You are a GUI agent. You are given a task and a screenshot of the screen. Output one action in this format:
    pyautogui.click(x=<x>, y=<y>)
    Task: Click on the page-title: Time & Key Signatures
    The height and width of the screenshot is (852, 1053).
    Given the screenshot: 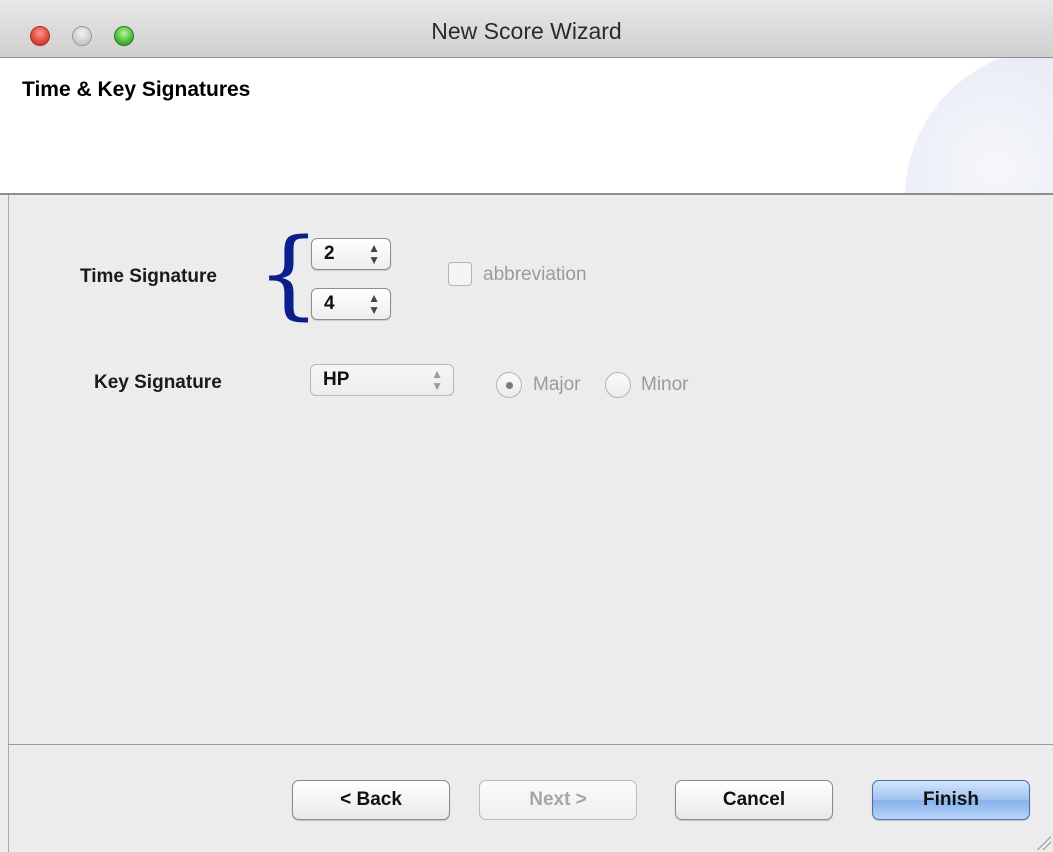 What is the action you would take?
    pyautogui.click(x=136, y=89)
    